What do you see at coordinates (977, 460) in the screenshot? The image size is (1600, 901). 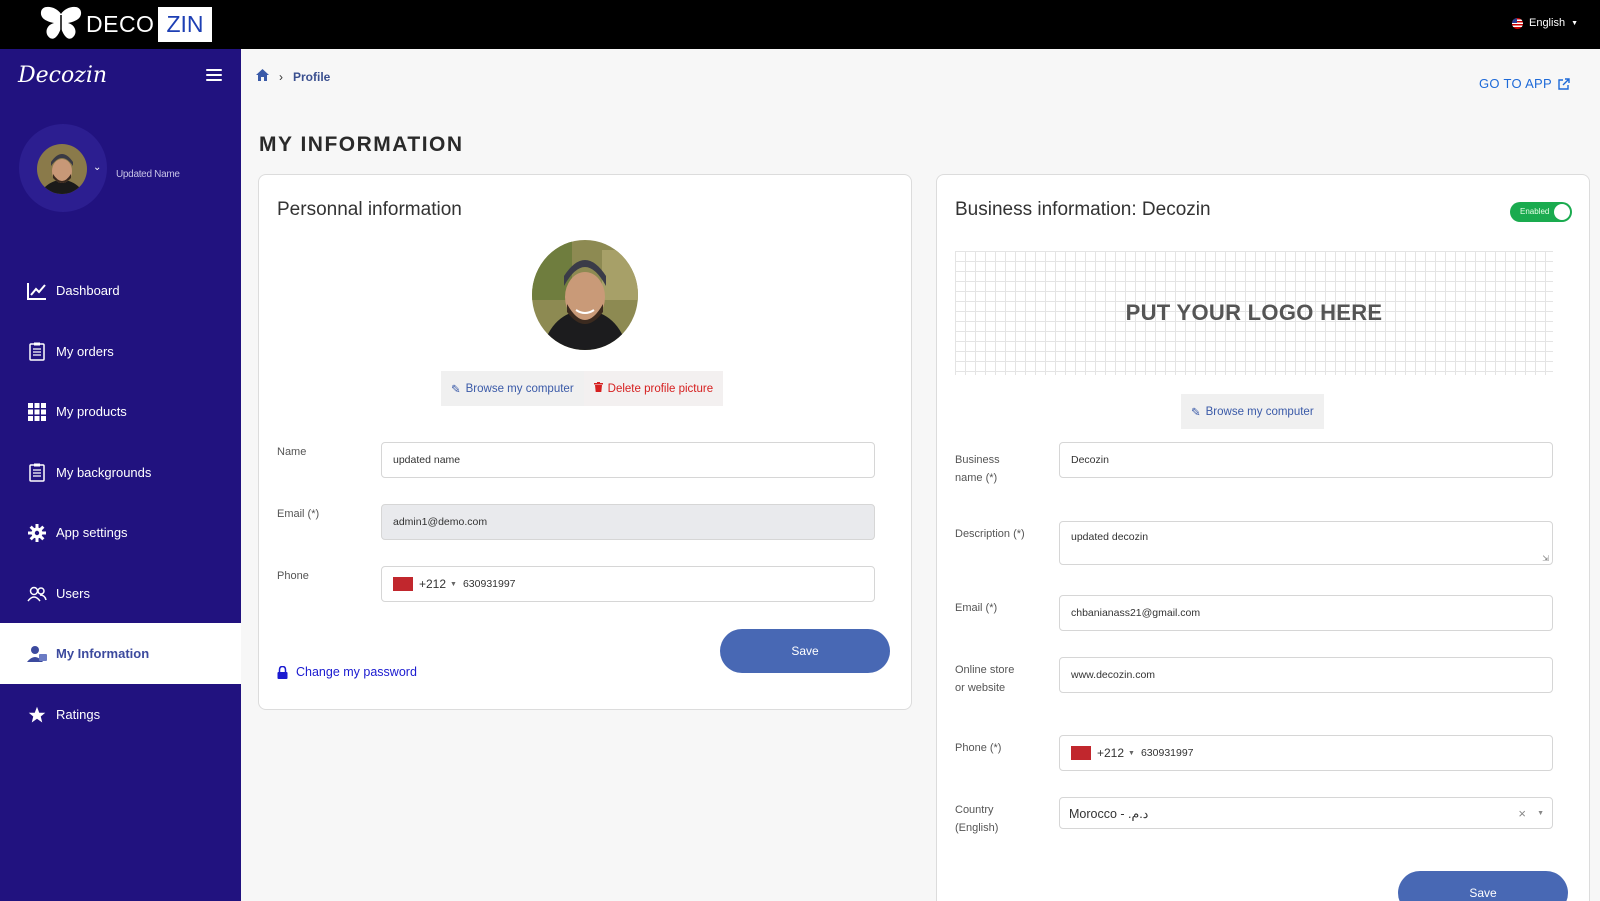 I see `business-name-label-line1: Business` at bounding box center [977, 460].